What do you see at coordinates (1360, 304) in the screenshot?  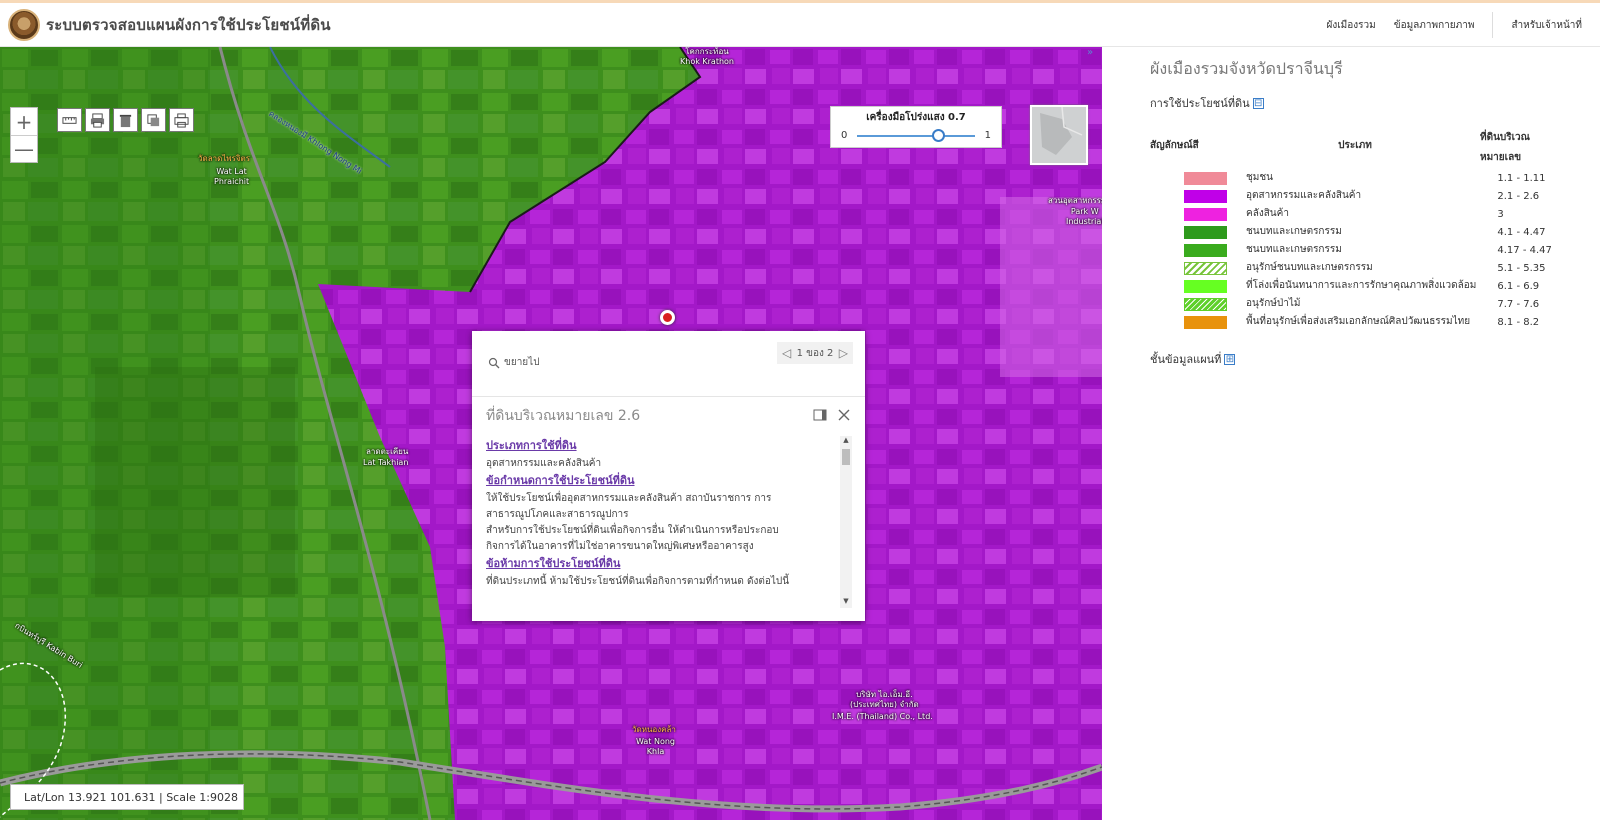 I see `legend-row: อนุรักษ์ป่าไม้ 7.7 - 7.6` at bounding box center [1360, 304].